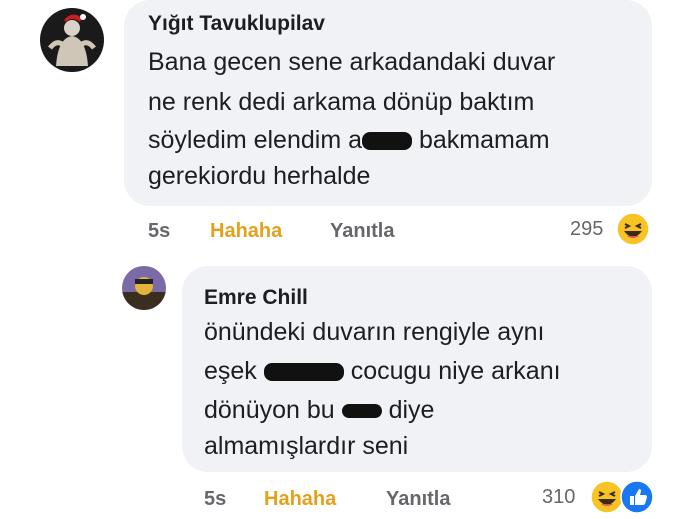  I want to click on comment-text: eşek, so click(234, 371).